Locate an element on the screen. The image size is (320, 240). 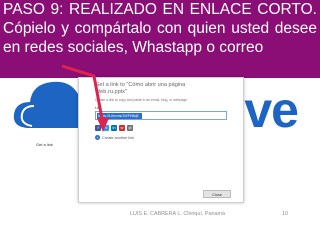
email-icon: @ is located at coordinates (130, 128).